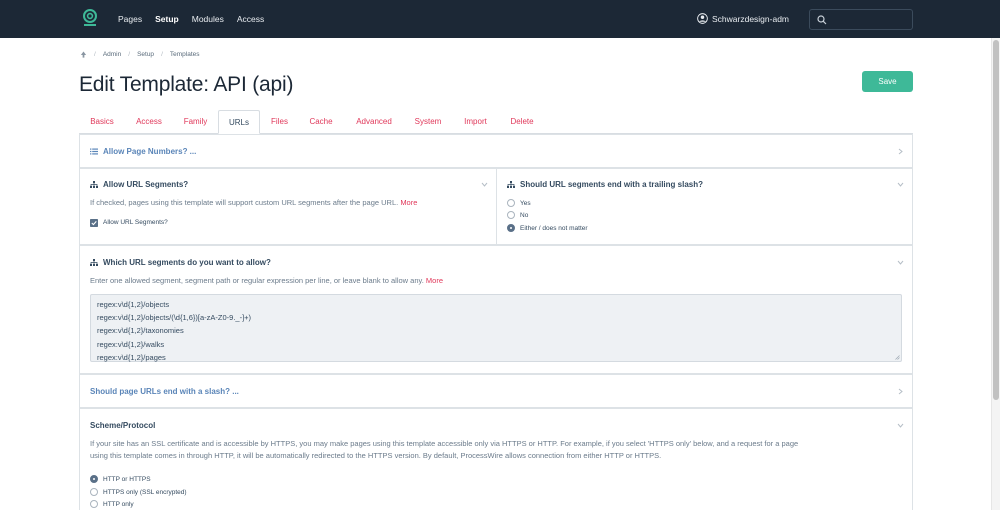 The height and width of the screenshot is (510, 1000). What do you see at coordinates (120, 479) in the screenshot?
I see `radio-option-http-or-https: HTTP or HTTPS` at bounding box center [120, 479].